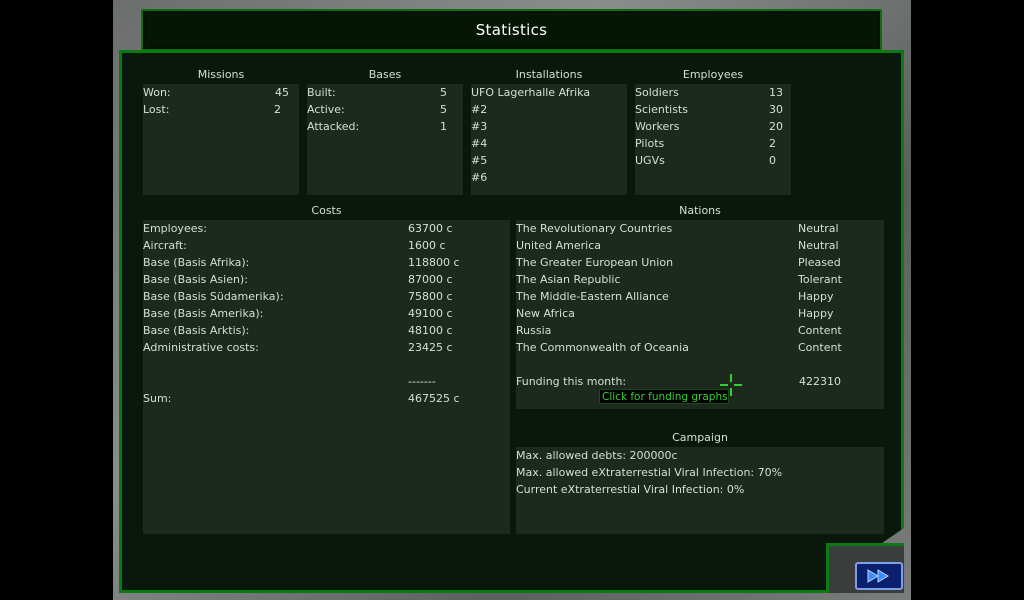  I want to click on installations-box: UFO Lagerhalle Afrika #2 #3 #4 #5 #6, so click(549, 139).